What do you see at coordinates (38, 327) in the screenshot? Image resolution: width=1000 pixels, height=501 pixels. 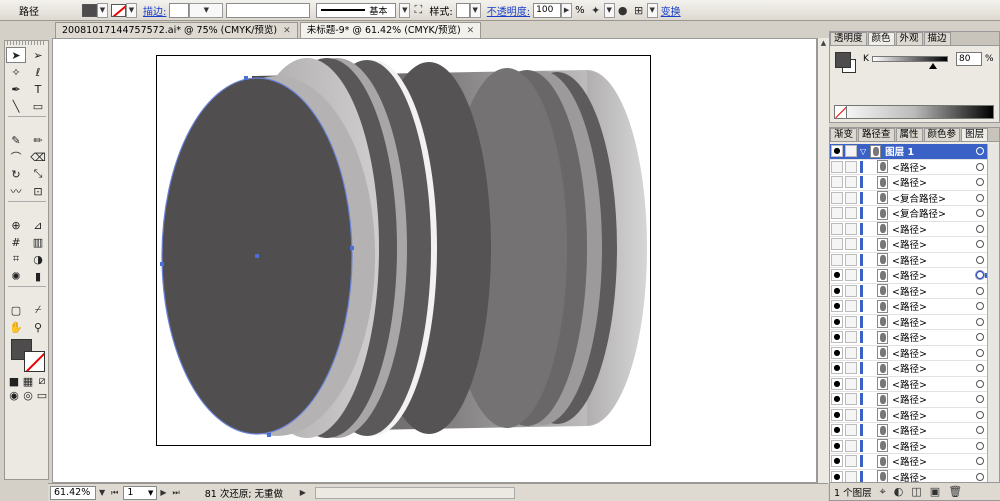 I see `zoom-tool-icon: ⚲` at bounding box center [38, 327].